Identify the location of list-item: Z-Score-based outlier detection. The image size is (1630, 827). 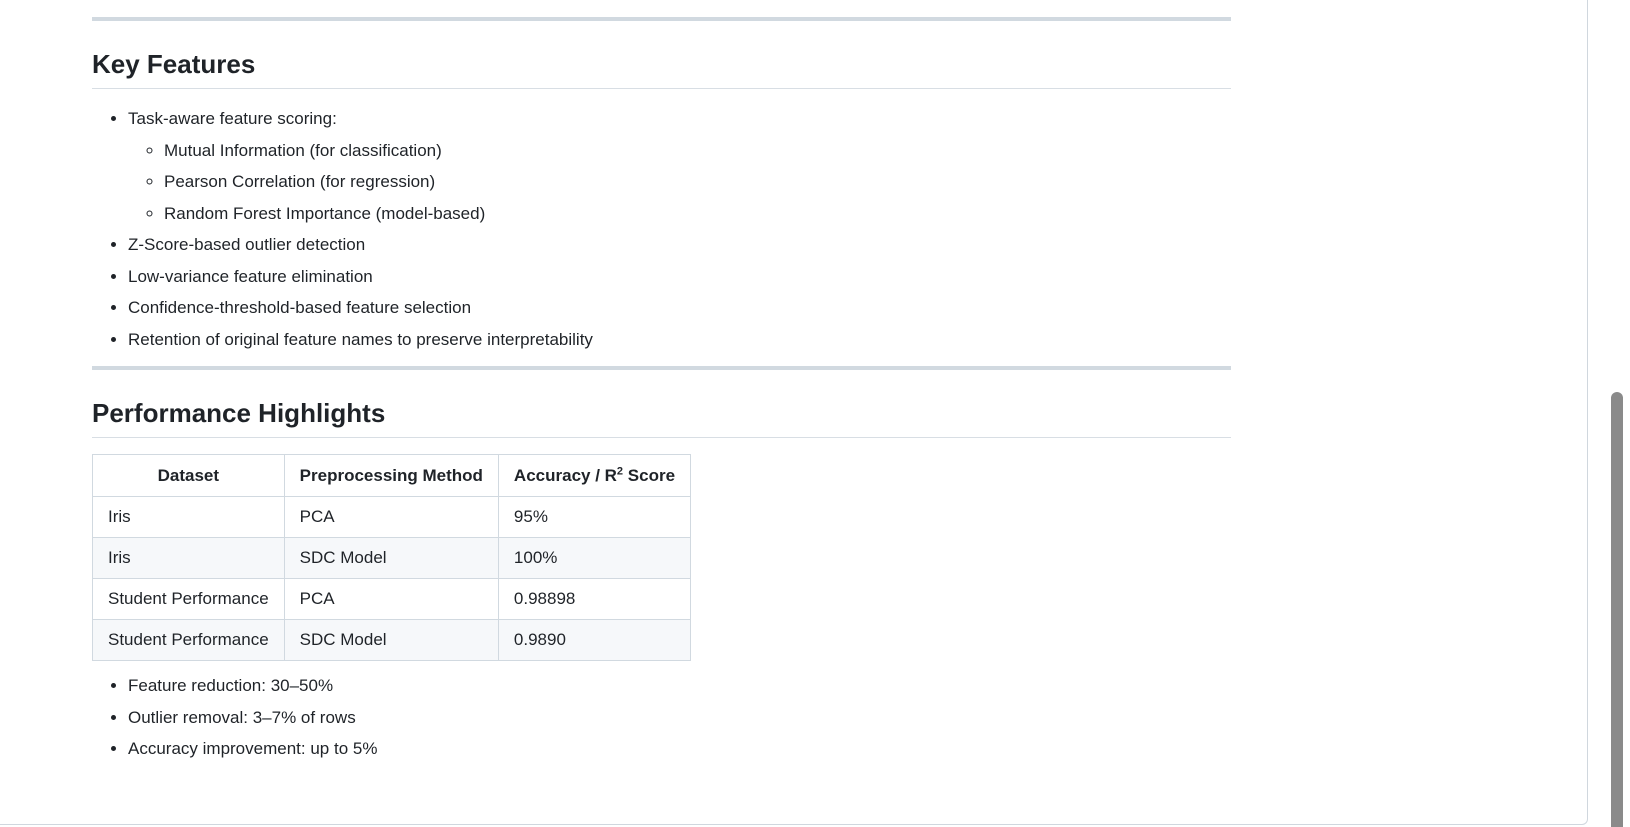
(360, 245).